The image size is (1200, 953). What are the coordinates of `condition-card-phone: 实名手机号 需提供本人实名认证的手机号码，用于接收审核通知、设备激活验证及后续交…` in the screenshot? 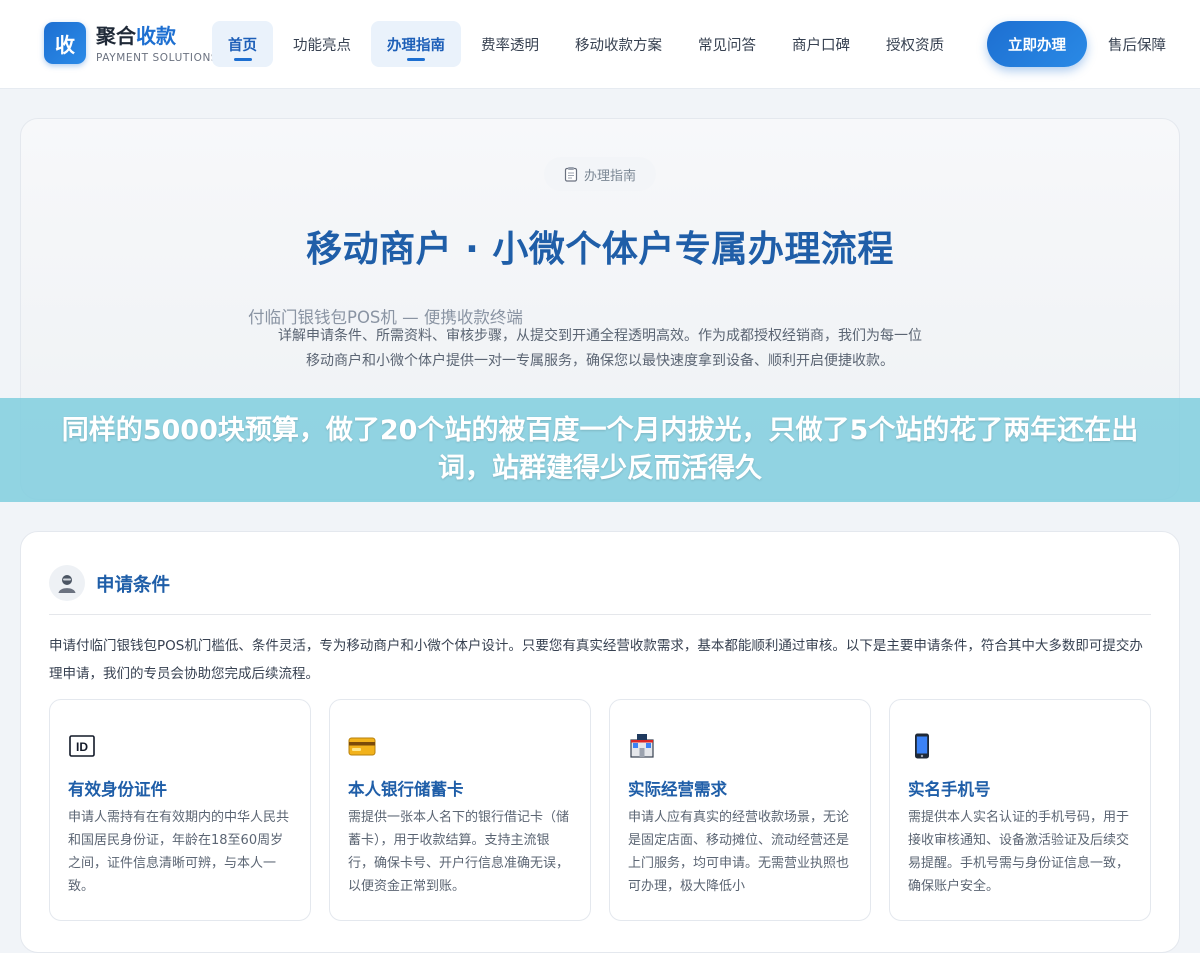 It's located at (1020, 810).